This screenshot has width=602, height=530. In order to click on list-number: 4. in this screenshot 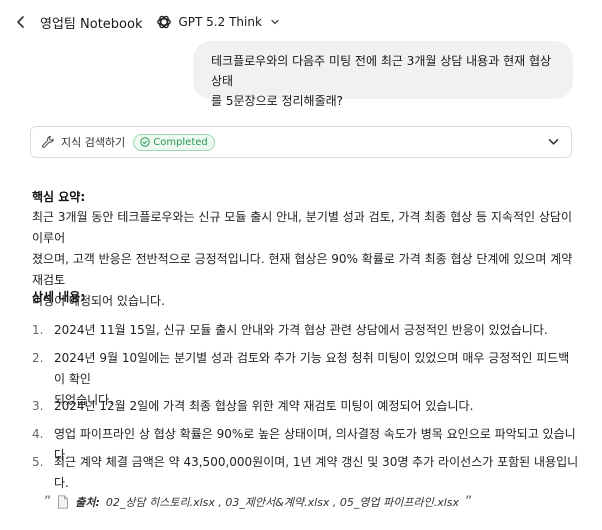, I will do `click(38, 434)`.